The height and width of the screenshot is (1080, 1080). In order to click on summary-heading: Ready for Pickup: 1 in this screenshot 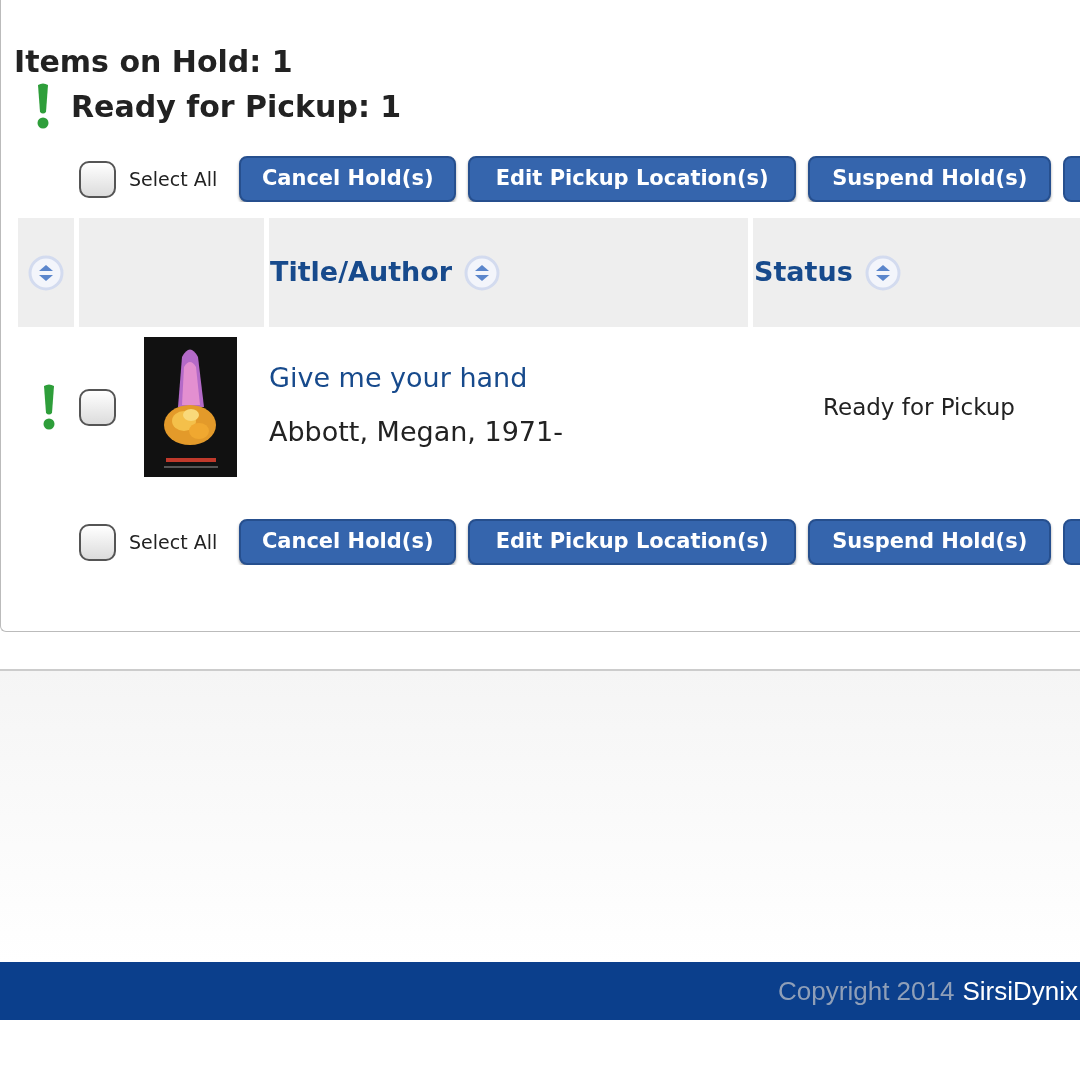, I will do `click(236, 106)`.